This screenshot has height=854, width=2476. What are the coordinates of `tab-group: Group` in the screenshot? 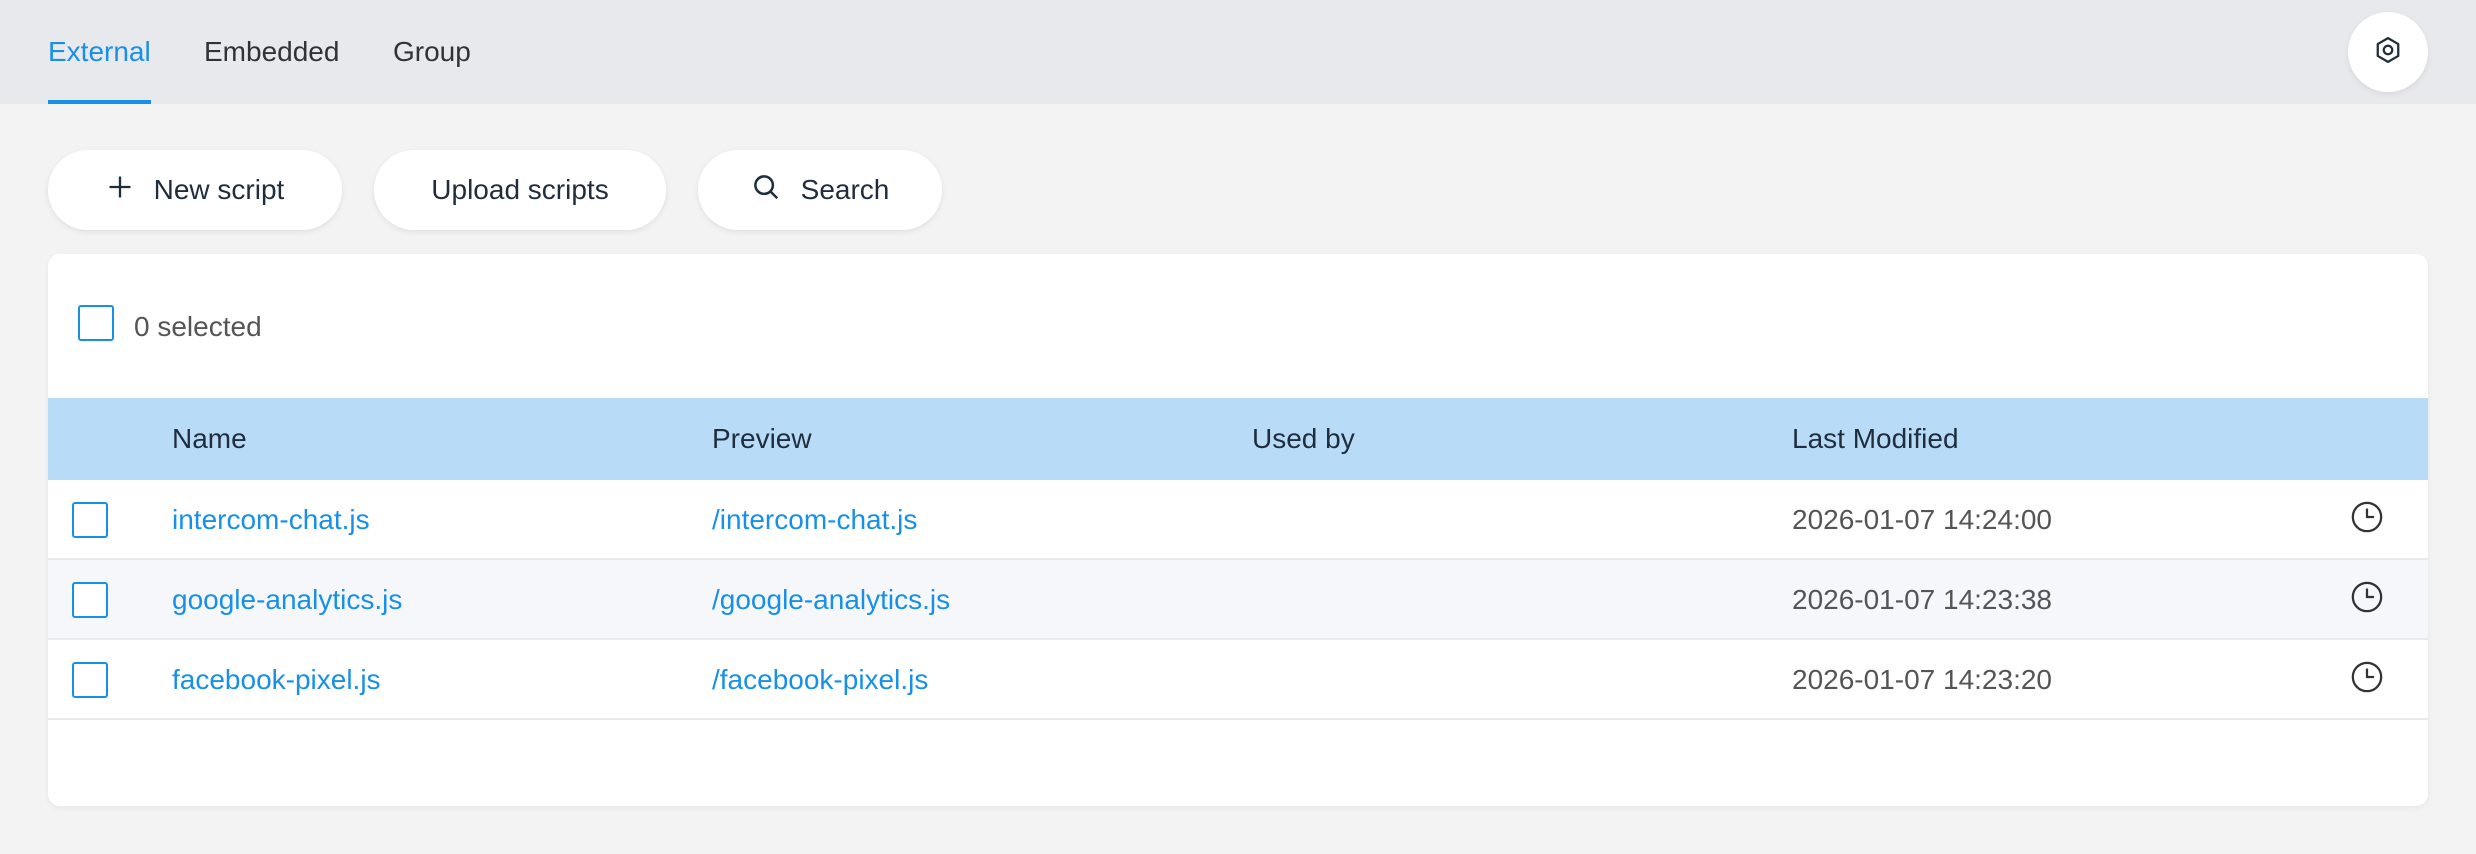 It's located at (432, 52).